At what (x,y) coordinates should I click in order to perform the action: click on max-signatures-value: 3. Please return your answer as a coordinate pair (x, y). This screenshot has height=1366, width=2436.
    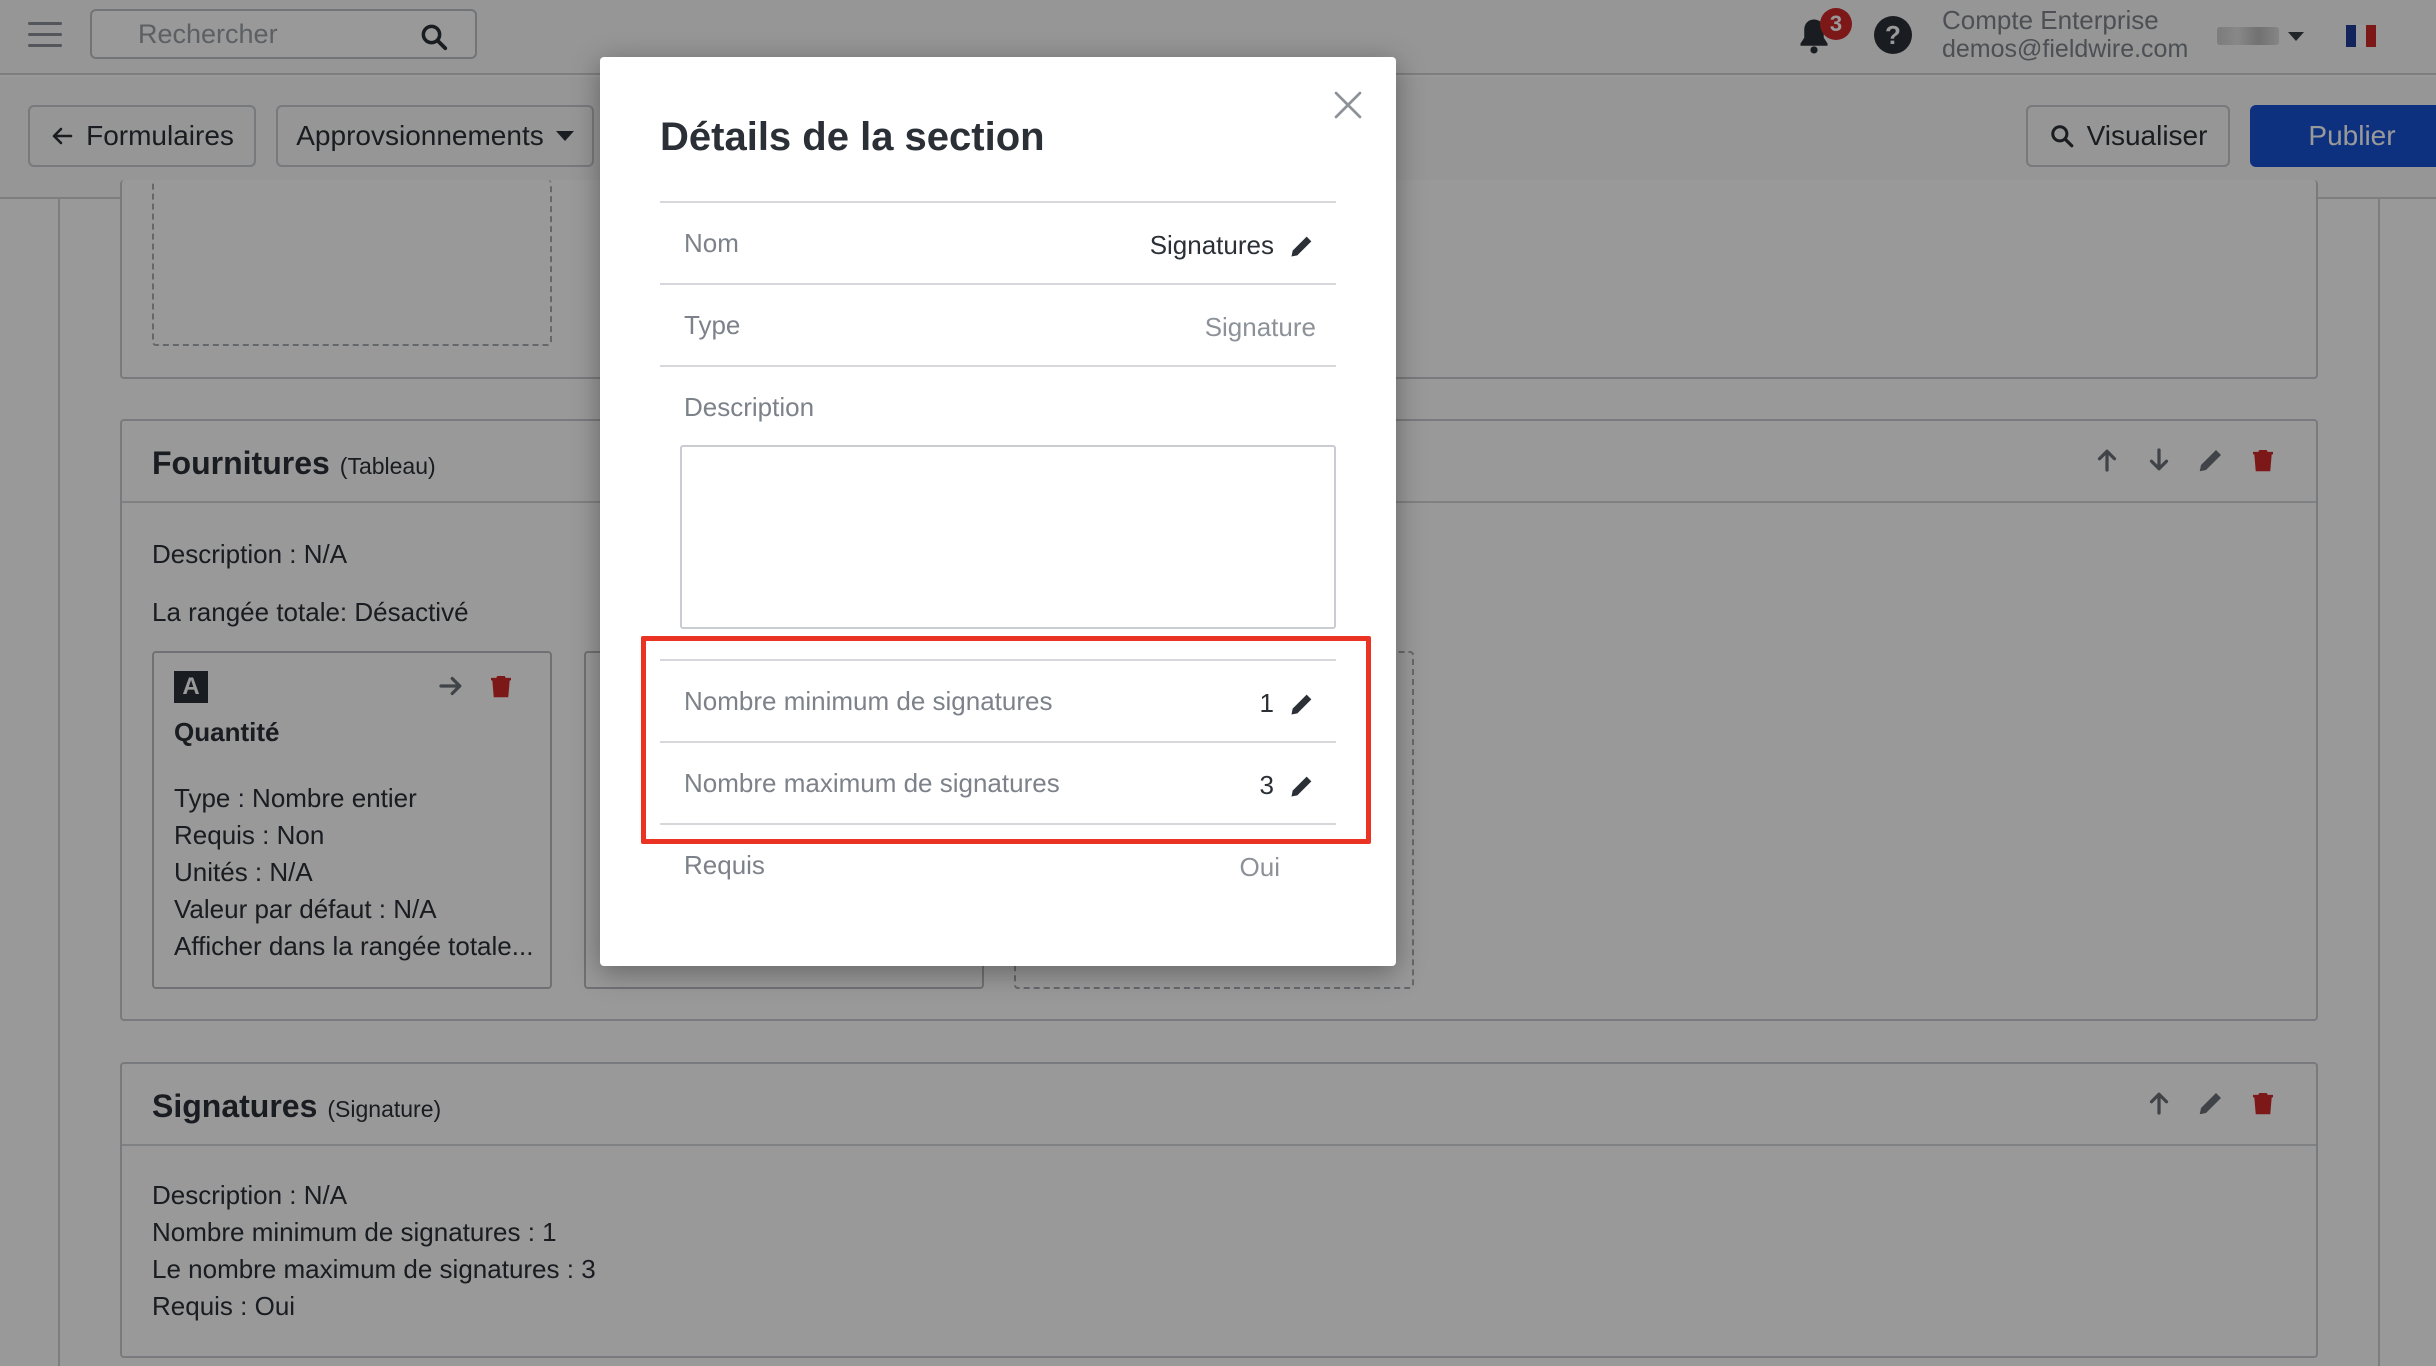
    Looking at the image, I should click on (1288, 785).